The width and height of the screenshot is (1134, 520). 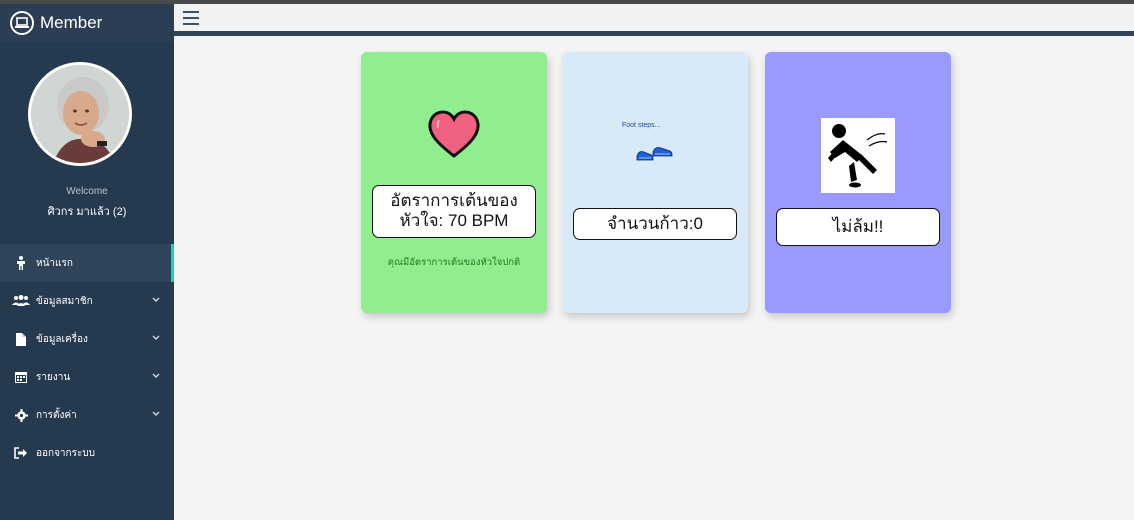 What do you see at coordinates (454, 200) in the screenshot?
I see `heart-rate-line-1: อัตราการเต้นของ` at bounding box center [454, 200].